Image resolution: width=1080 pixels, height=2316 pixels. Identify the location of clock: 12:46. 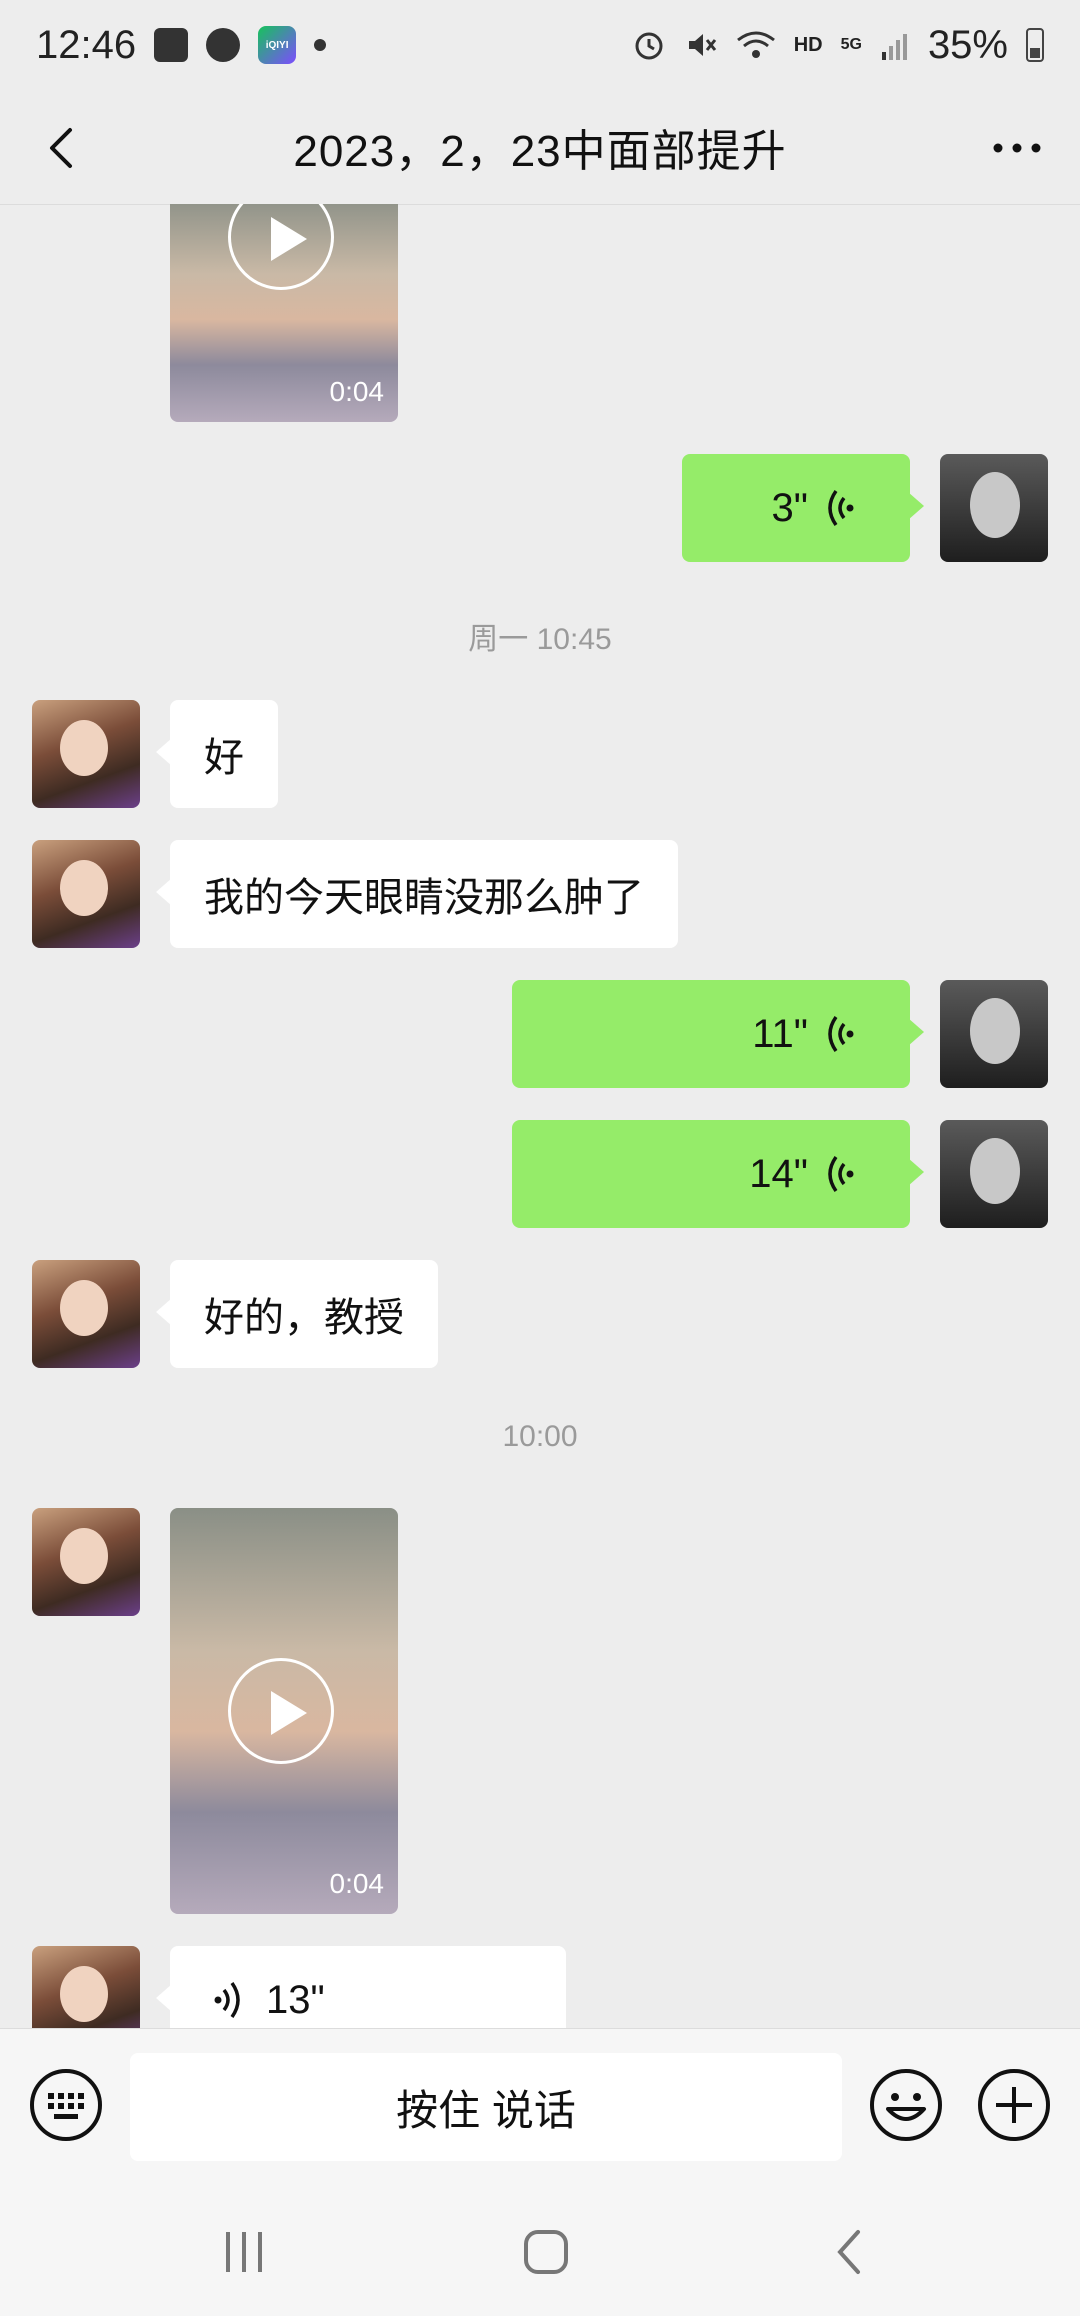
(86, 44).